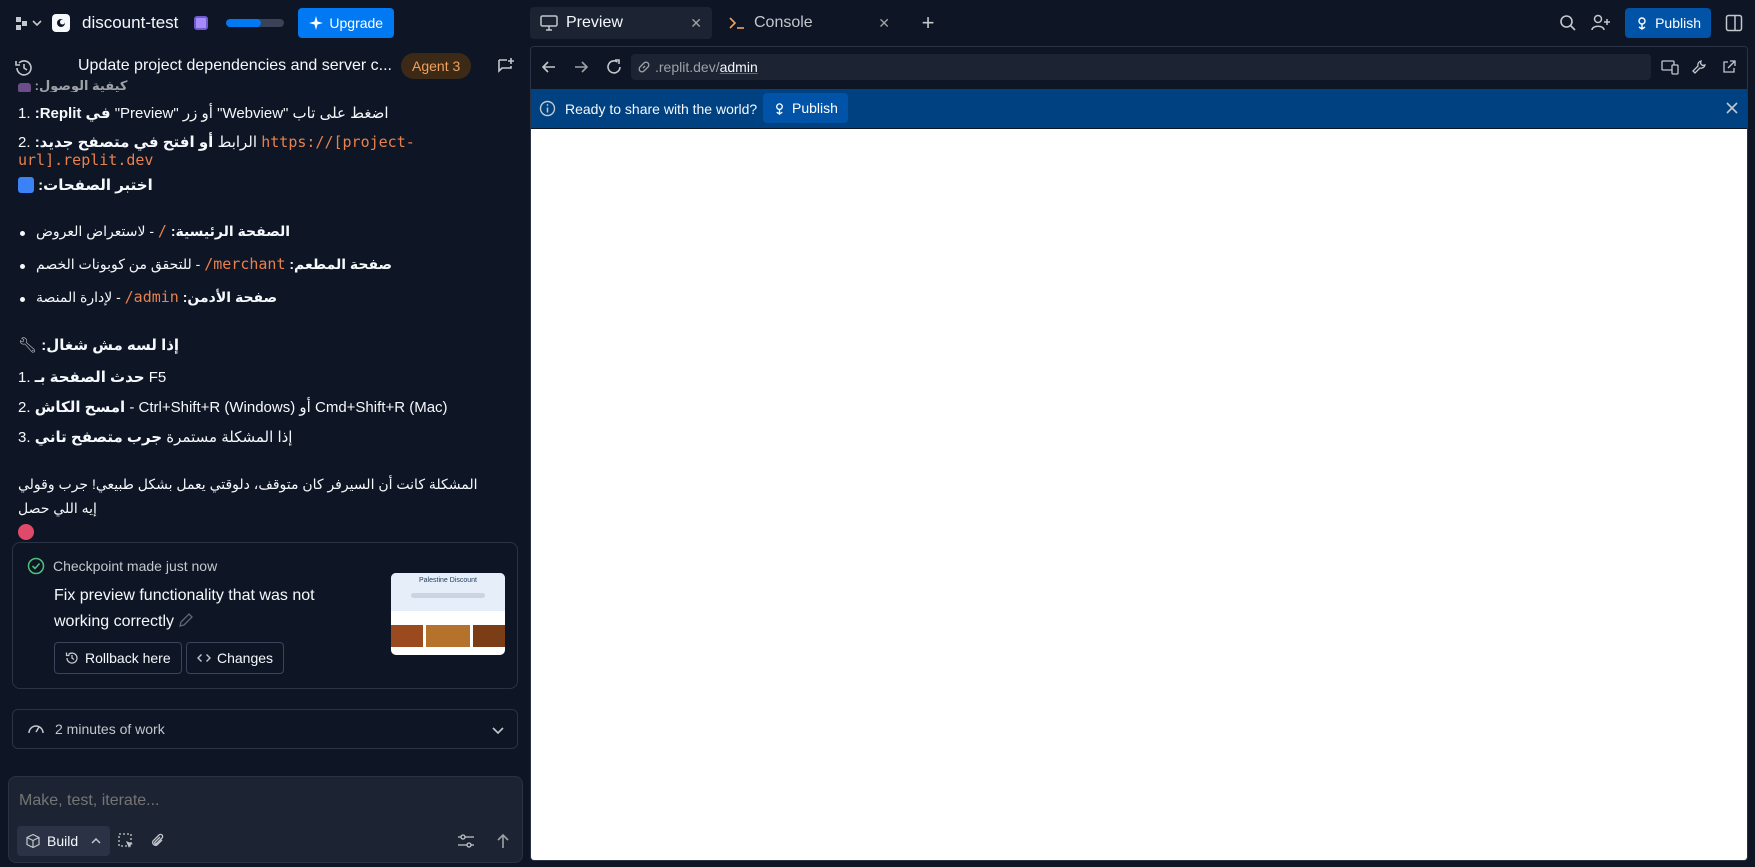 The height and width of the screenshot is (867, 1755). I want to click on access-heading: كيفية الوصول:, so click(81, 85).